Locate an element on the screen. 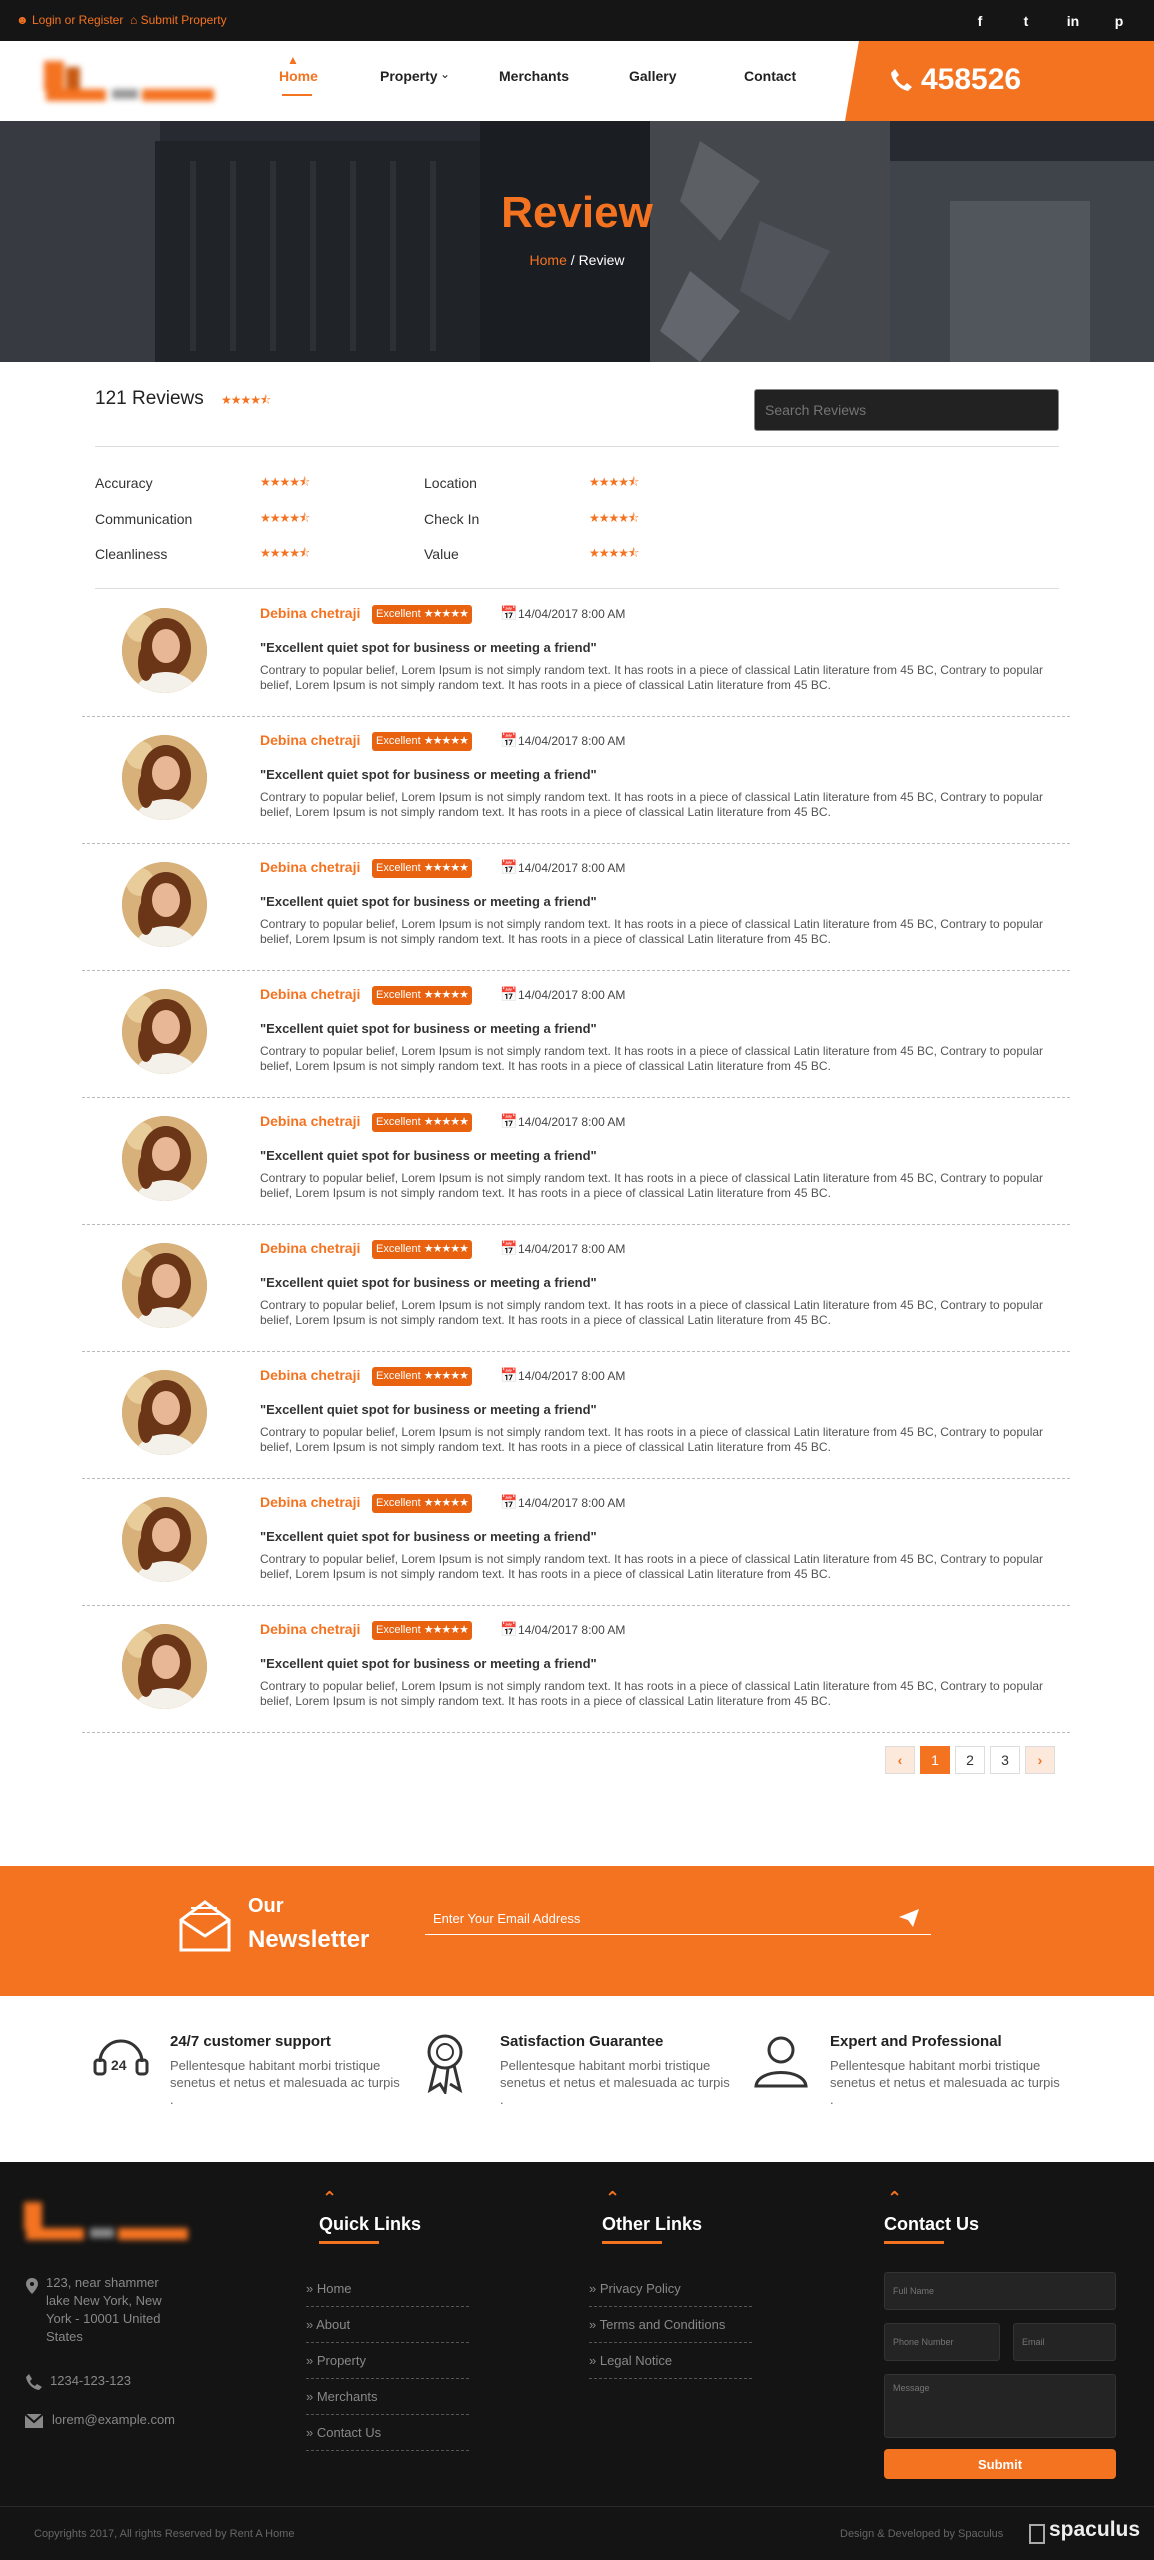  pagination-page-2: 2 is located at coordinates (970, 1760).